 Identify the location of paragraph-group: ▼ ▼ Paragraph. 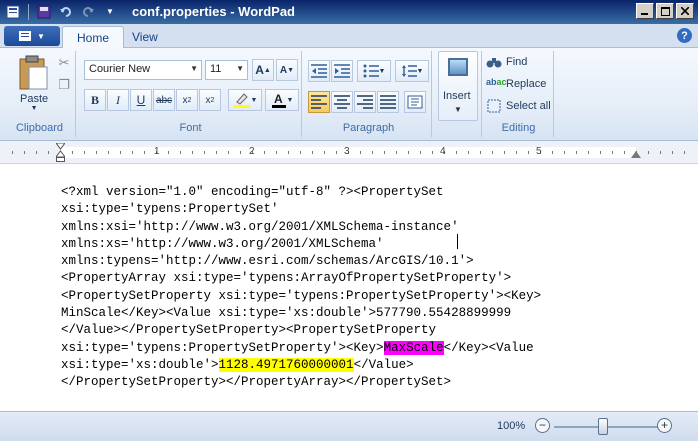
(369, 94).